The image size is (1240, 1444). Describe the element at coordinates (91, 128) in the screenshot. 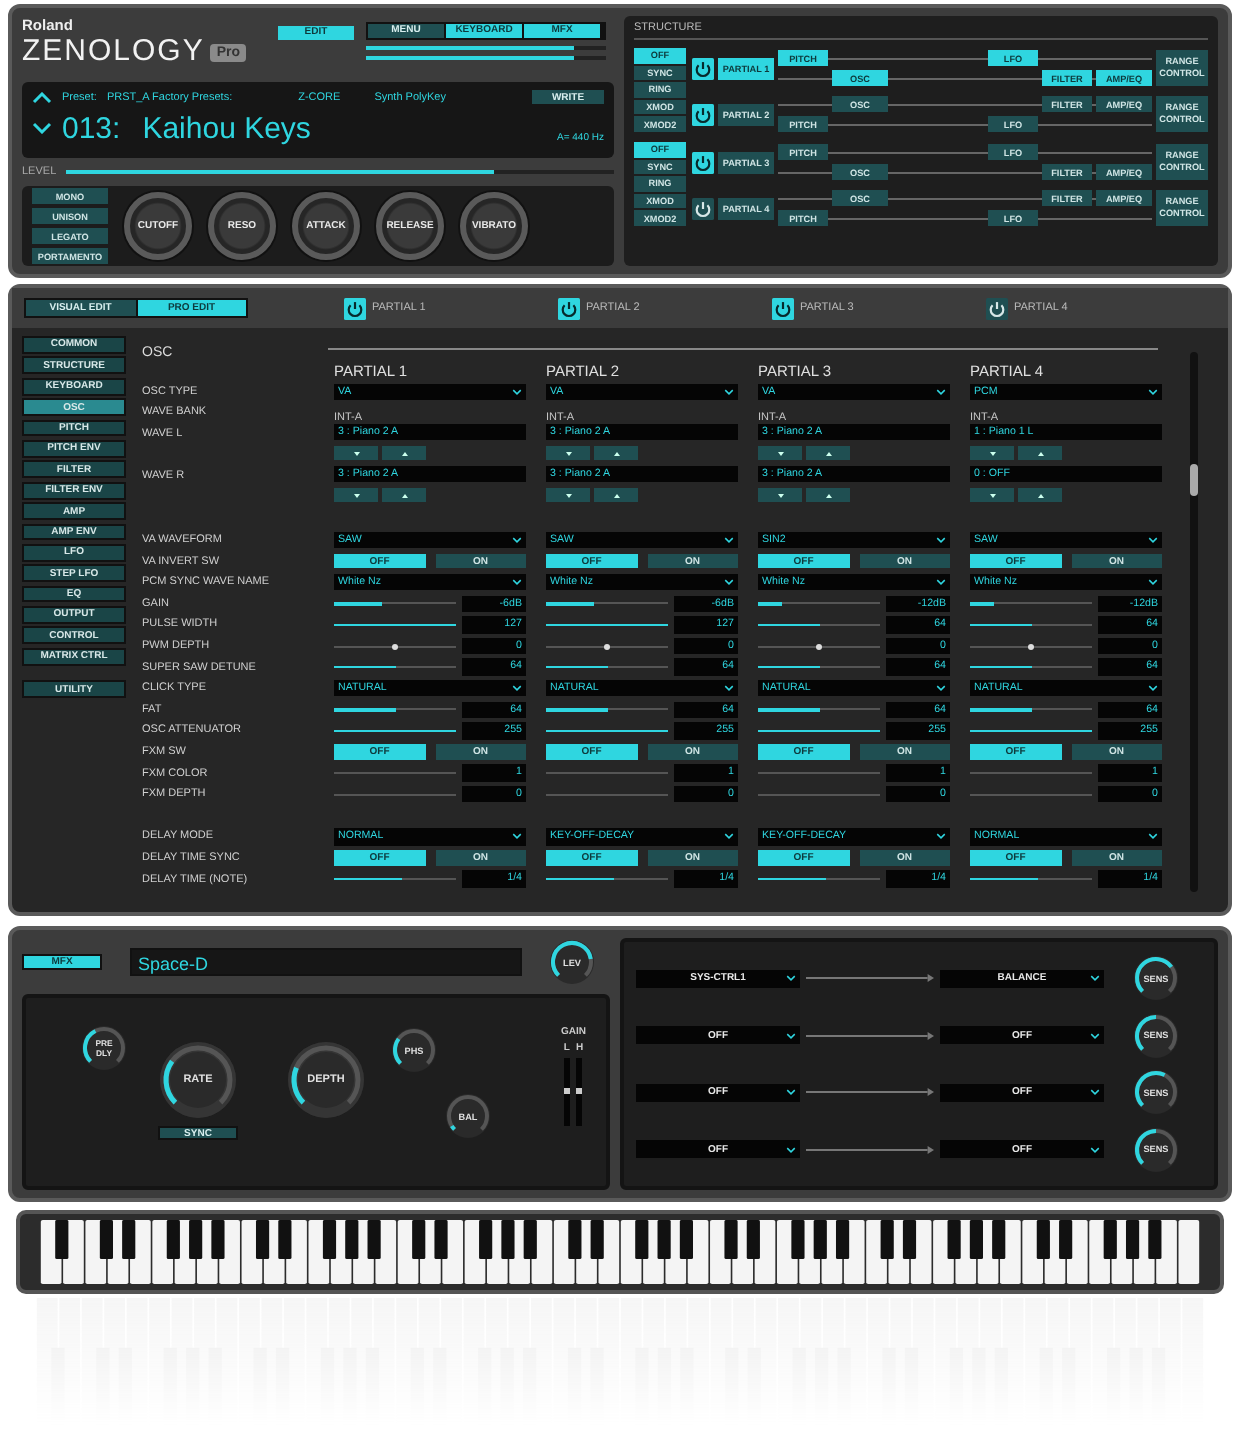

I see `preset-number: 013:` at that location.